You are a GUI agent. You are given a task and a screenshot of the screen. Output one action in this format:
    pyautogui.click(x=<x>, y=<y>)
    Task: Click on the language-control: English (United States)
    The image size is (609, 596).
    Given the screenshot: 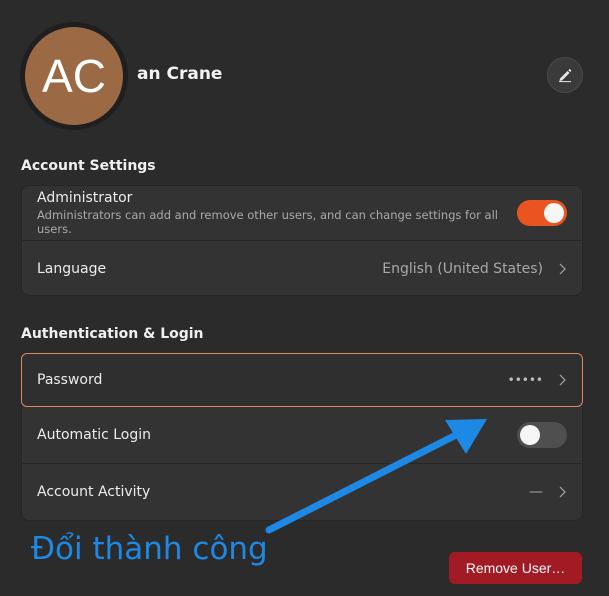 What is the action you would take?
    pyautogui.click(x=474, y=269)
    